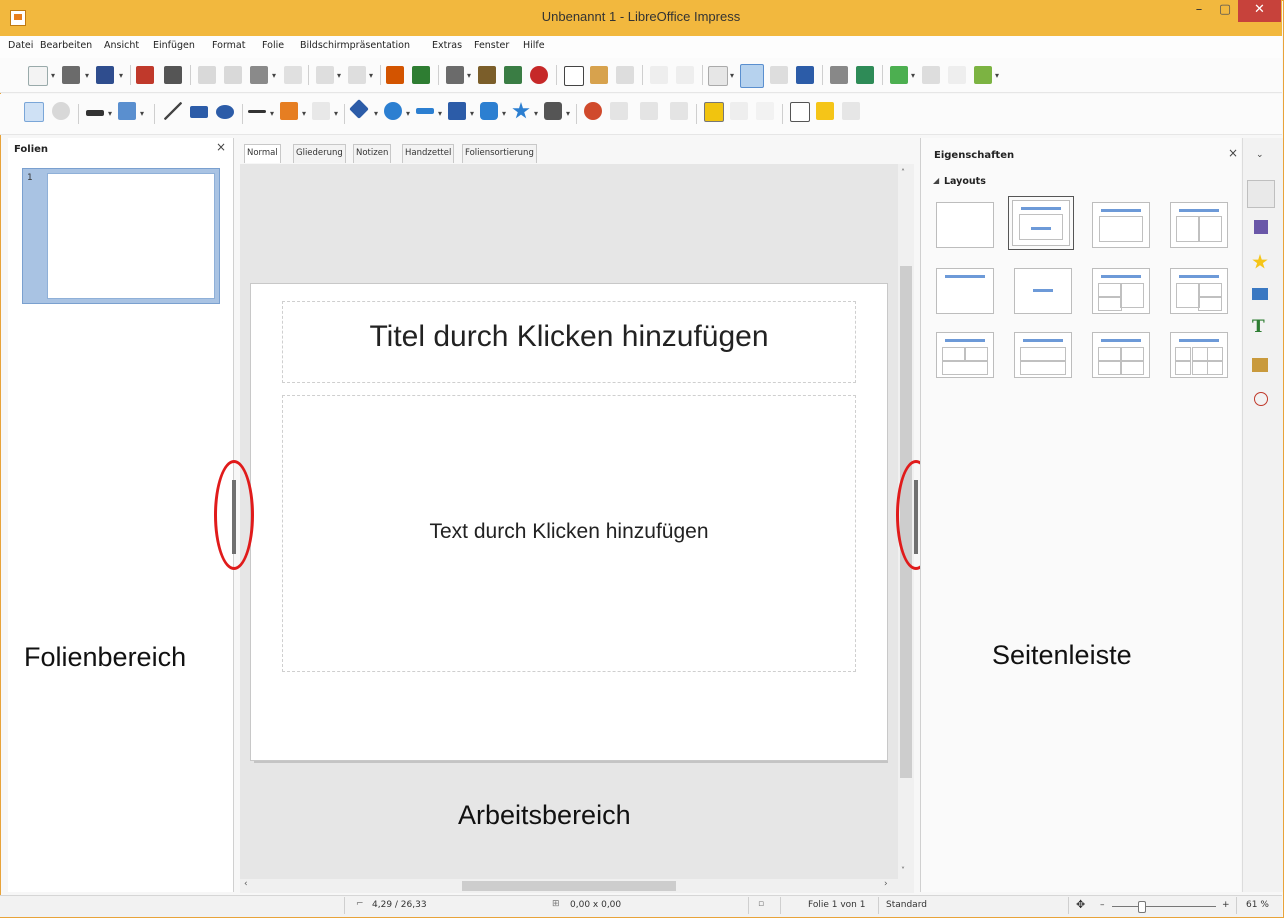 This screenshot has height=918, width=1284. I want to click on fontwork-icon, so click(599, 75).